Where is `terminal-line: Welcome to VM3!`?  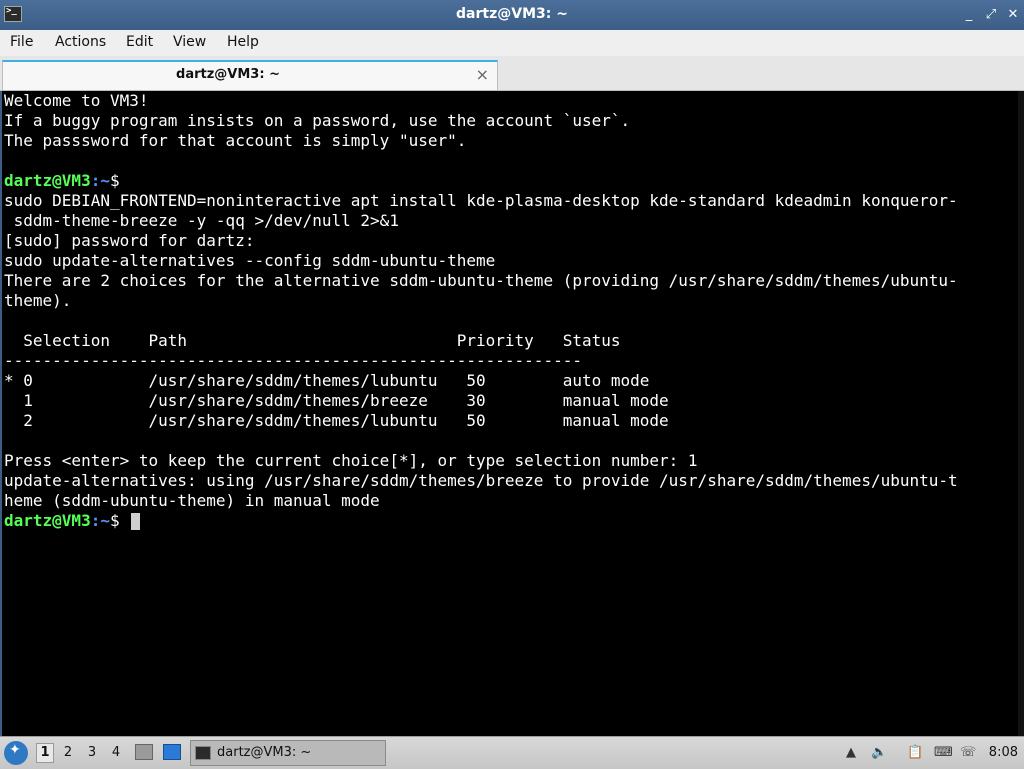
terminal-line: Welcome to VM3! is located at coordinates (76, 100).